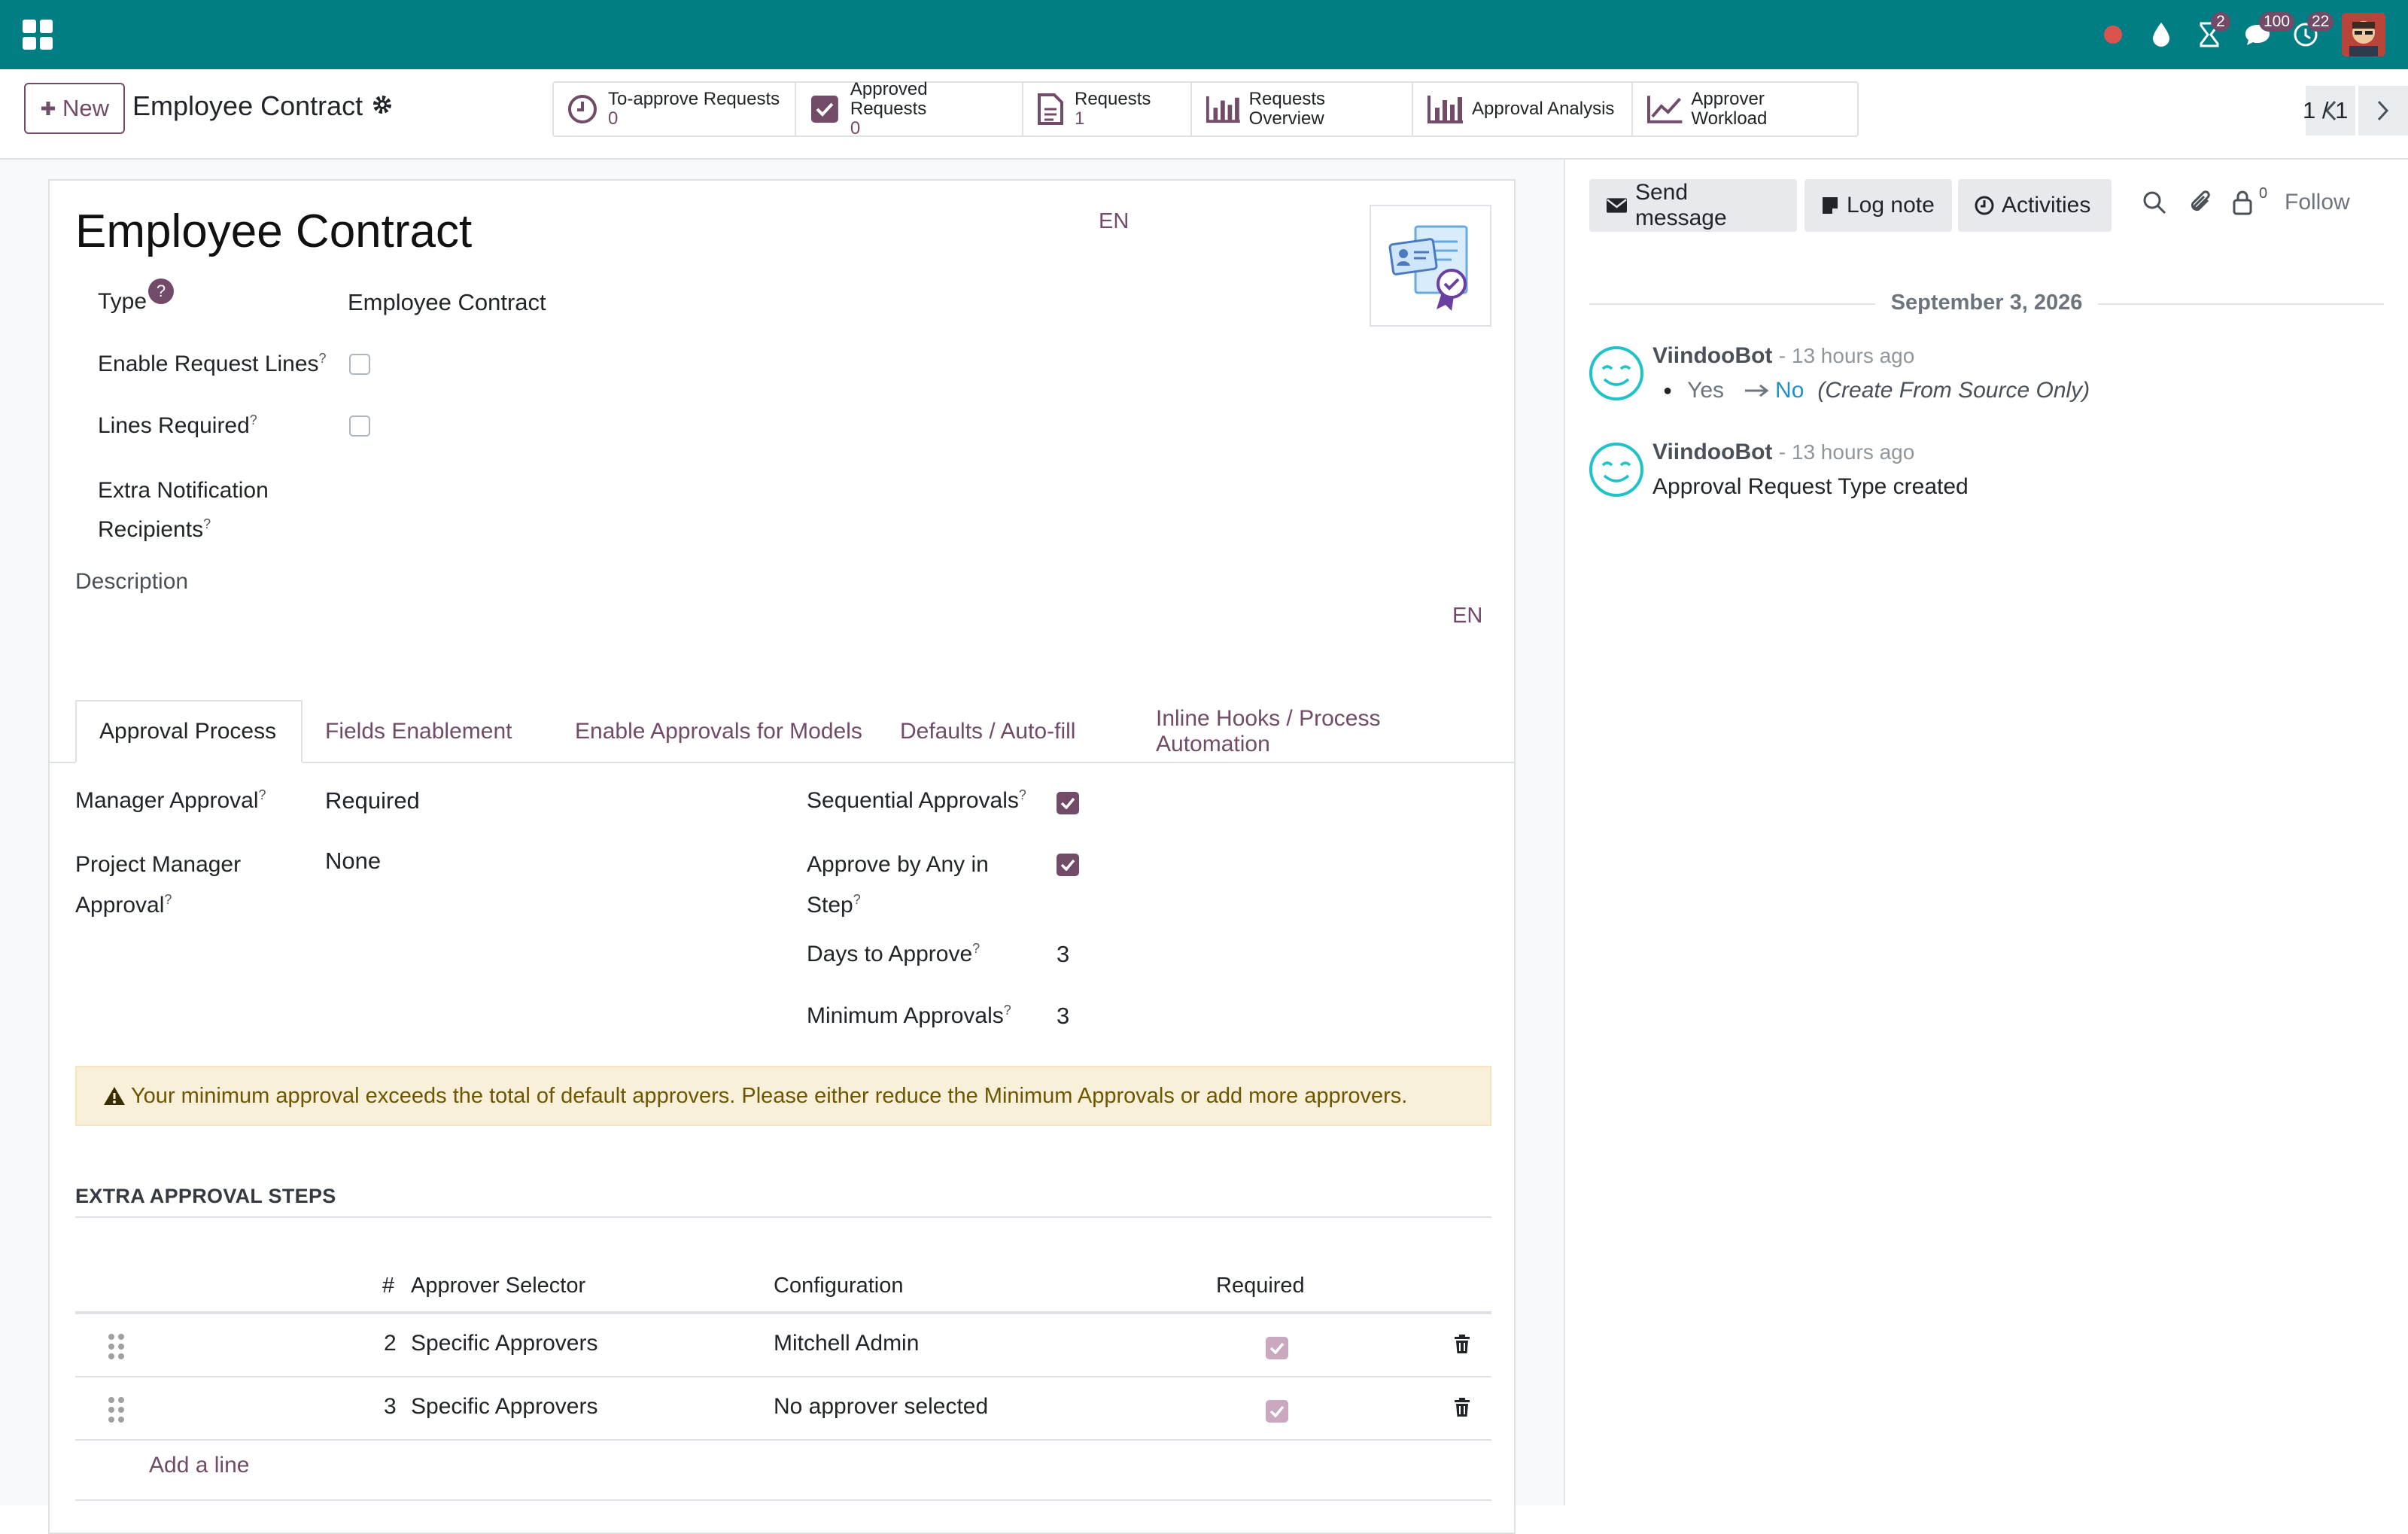 This screenshot has height=1534, width=2408. Describe the element at coordinates (2363, 34) in the screenshot. I see `user-avatar` at that location.